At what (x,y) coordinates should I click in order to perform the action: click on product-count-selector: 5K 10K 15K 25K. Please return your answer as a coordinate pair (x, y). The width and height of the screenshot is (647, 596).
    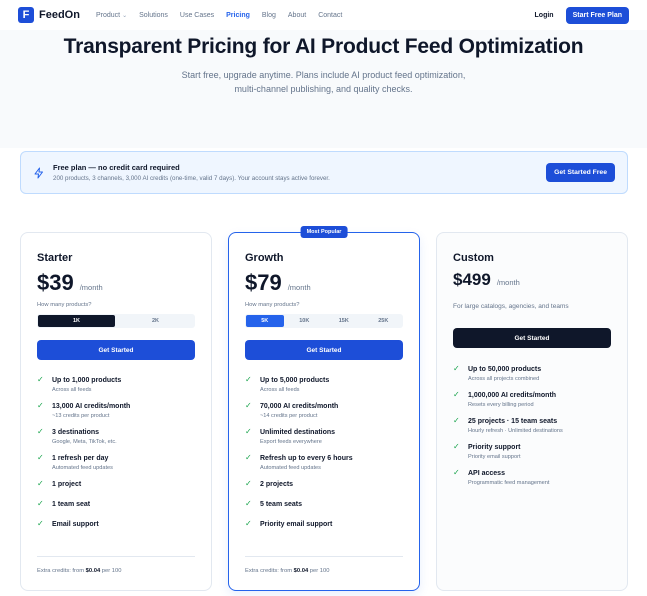
    Looking at the image, I should click on (324, 321).